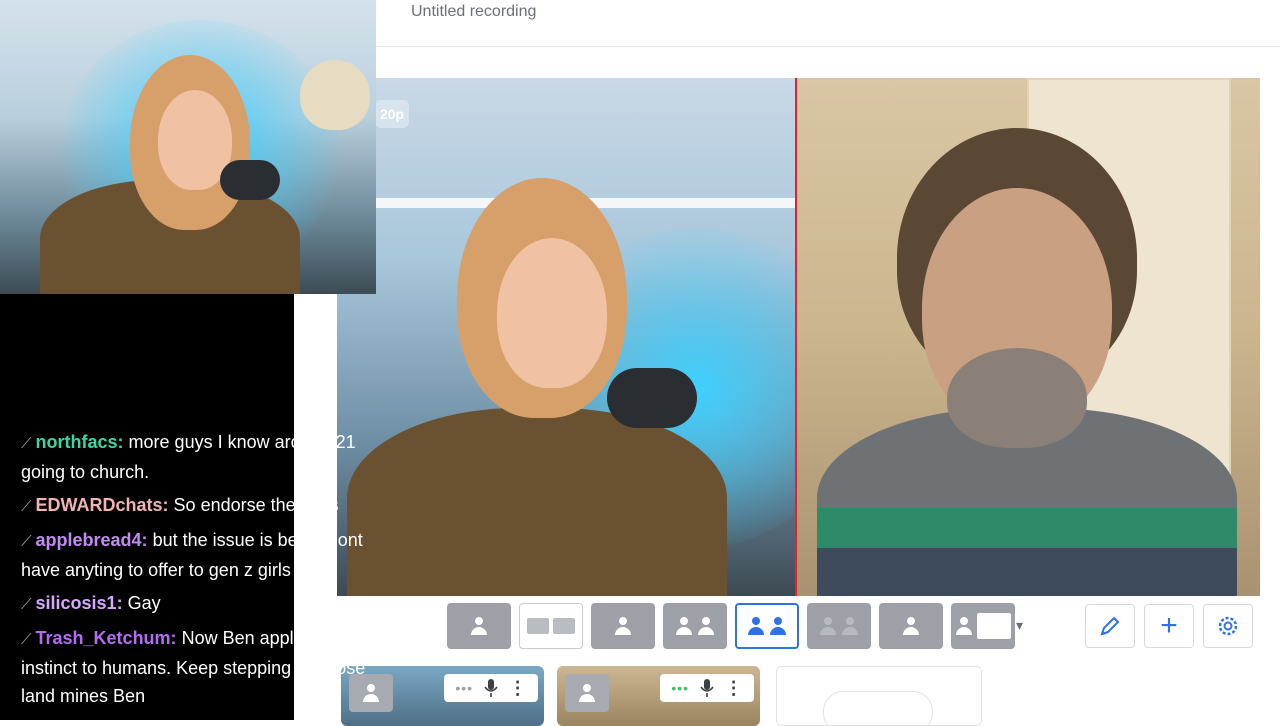  I want to click on studio-header: Untitled recording, so click(828, 23).